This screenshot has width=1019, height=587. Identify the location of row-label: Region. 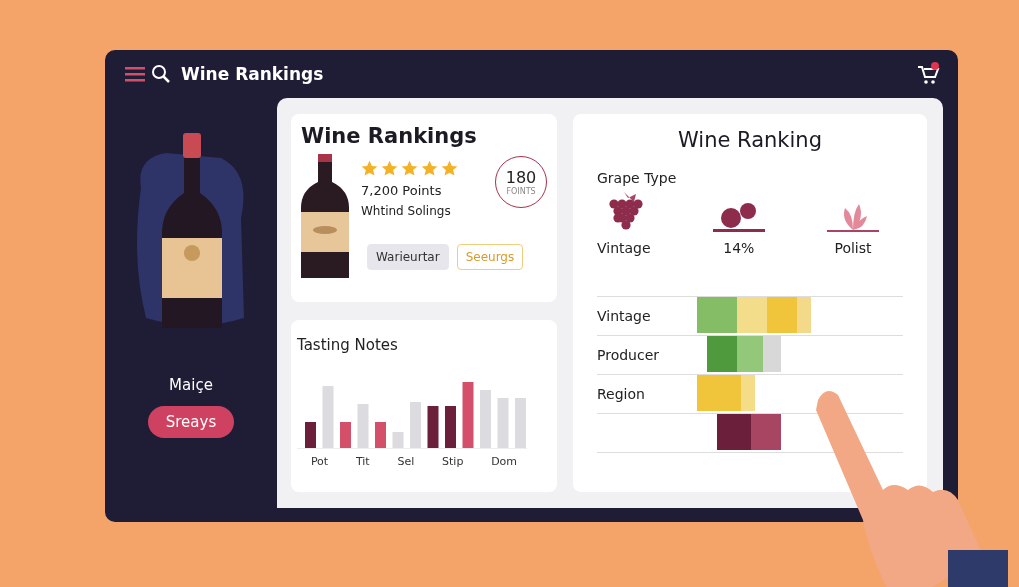
(621, 394).